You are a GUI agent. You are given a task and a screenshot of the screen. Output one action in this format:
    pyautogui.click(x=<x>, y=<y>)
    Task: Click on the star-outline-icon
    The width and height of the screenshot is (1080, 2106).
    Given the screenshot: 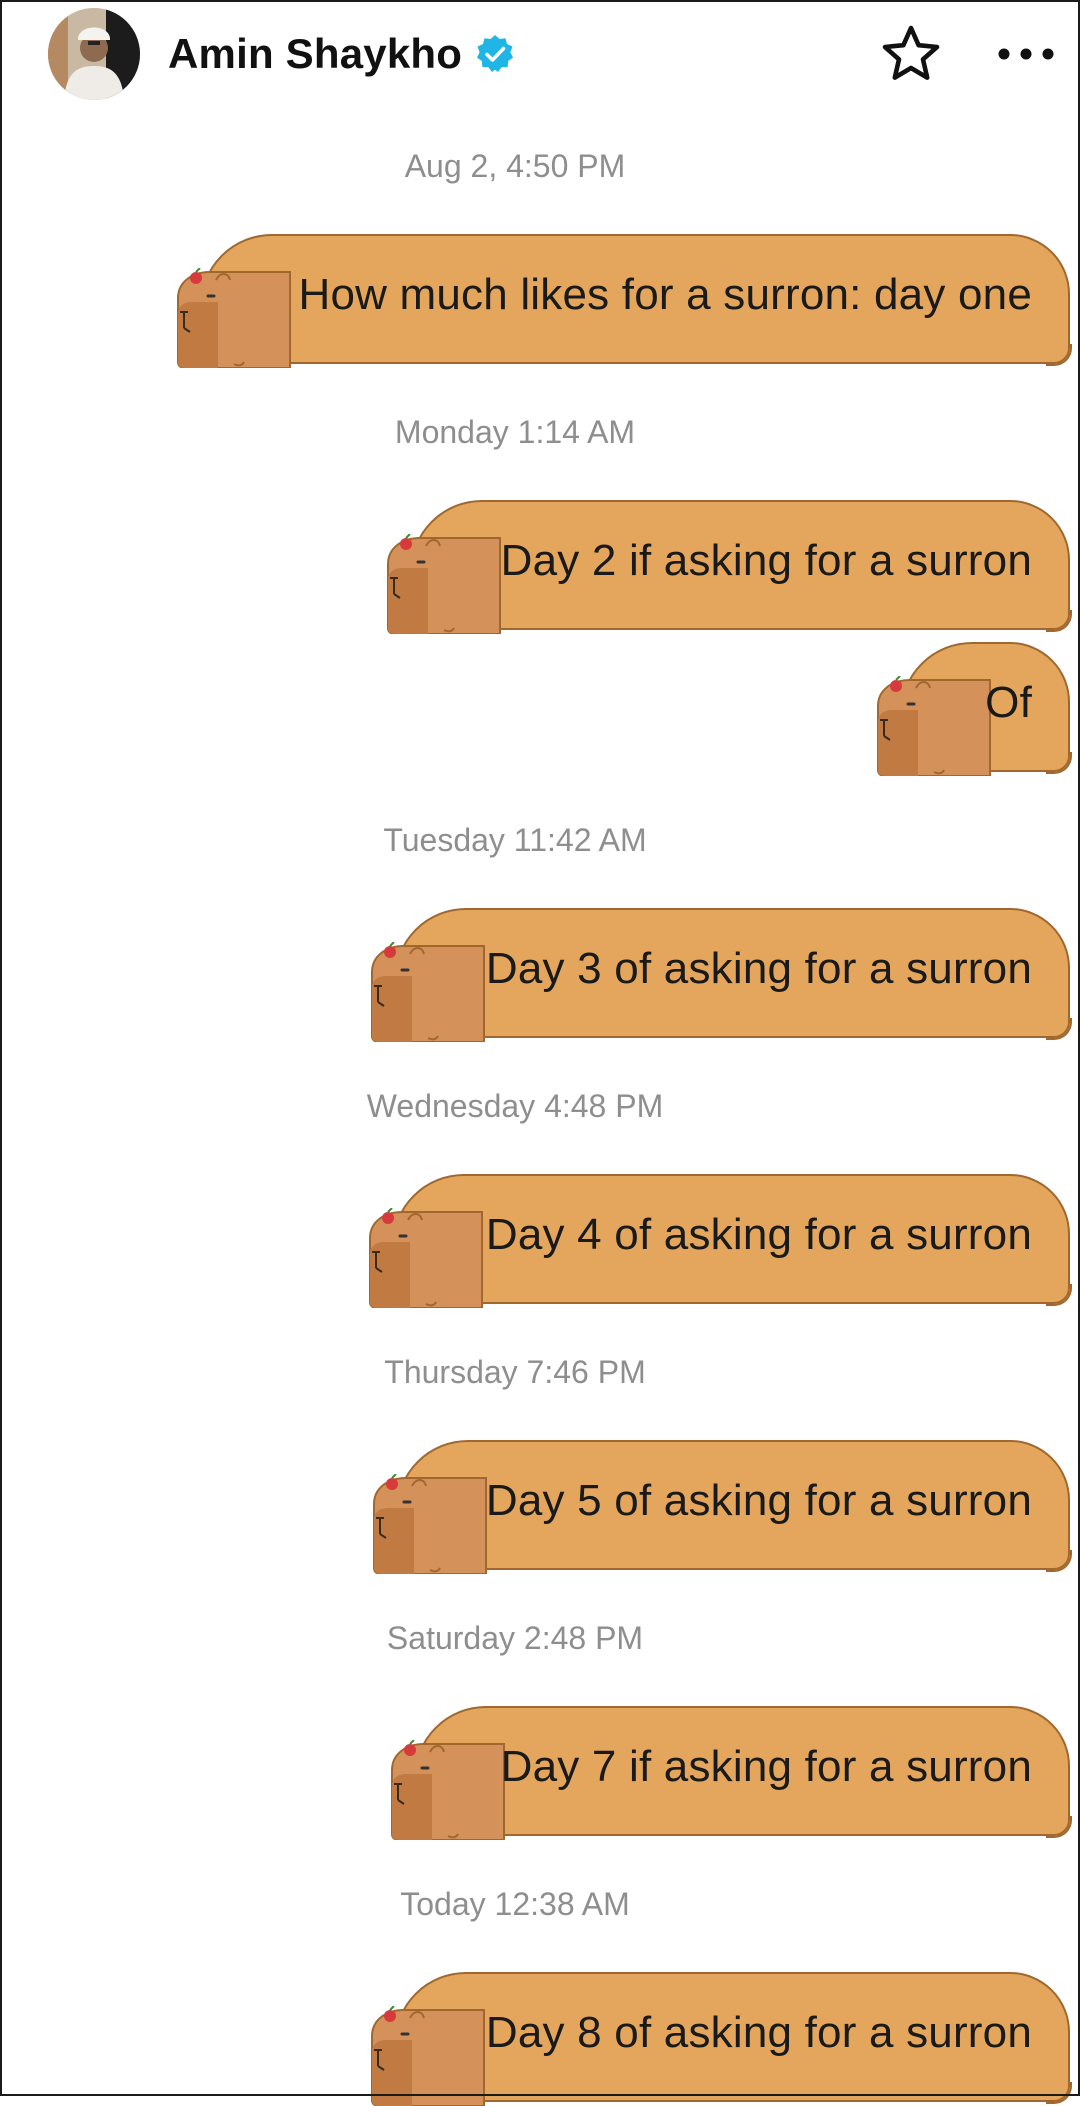 What is the action you would take?
    pyautogui.click(x=911, y=55)
    